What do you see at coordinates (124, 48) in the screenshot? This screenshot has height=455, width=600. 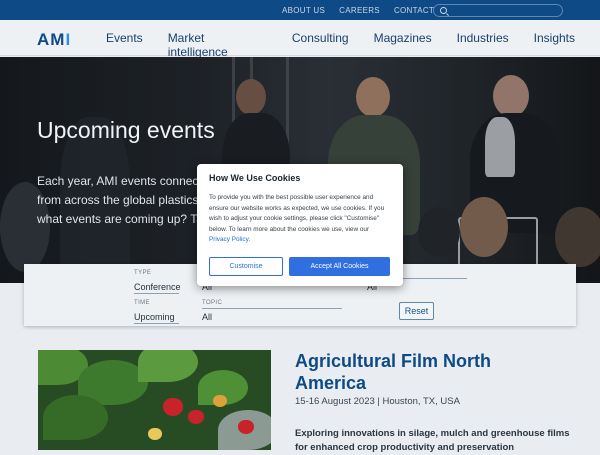 I see `nav-item-events: Events` at bounding box center [124, 48].